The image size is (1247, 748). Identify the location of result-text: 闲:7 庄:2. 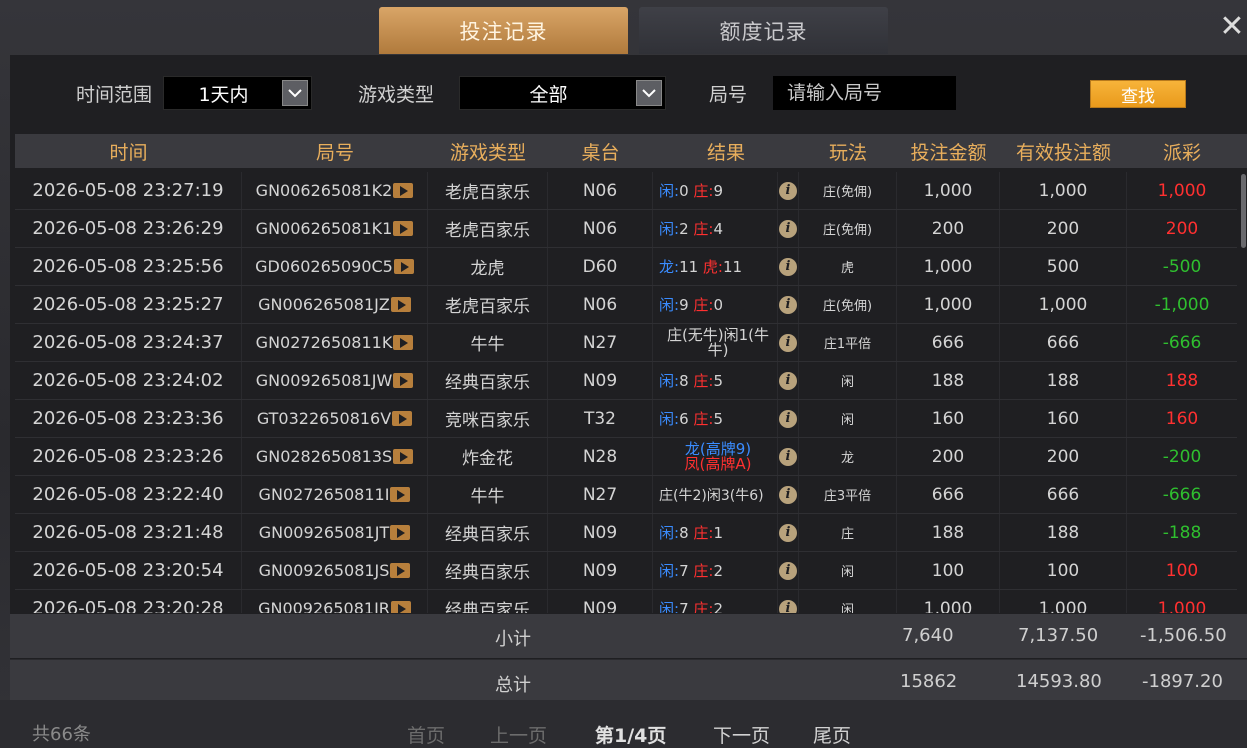
(691, 570).